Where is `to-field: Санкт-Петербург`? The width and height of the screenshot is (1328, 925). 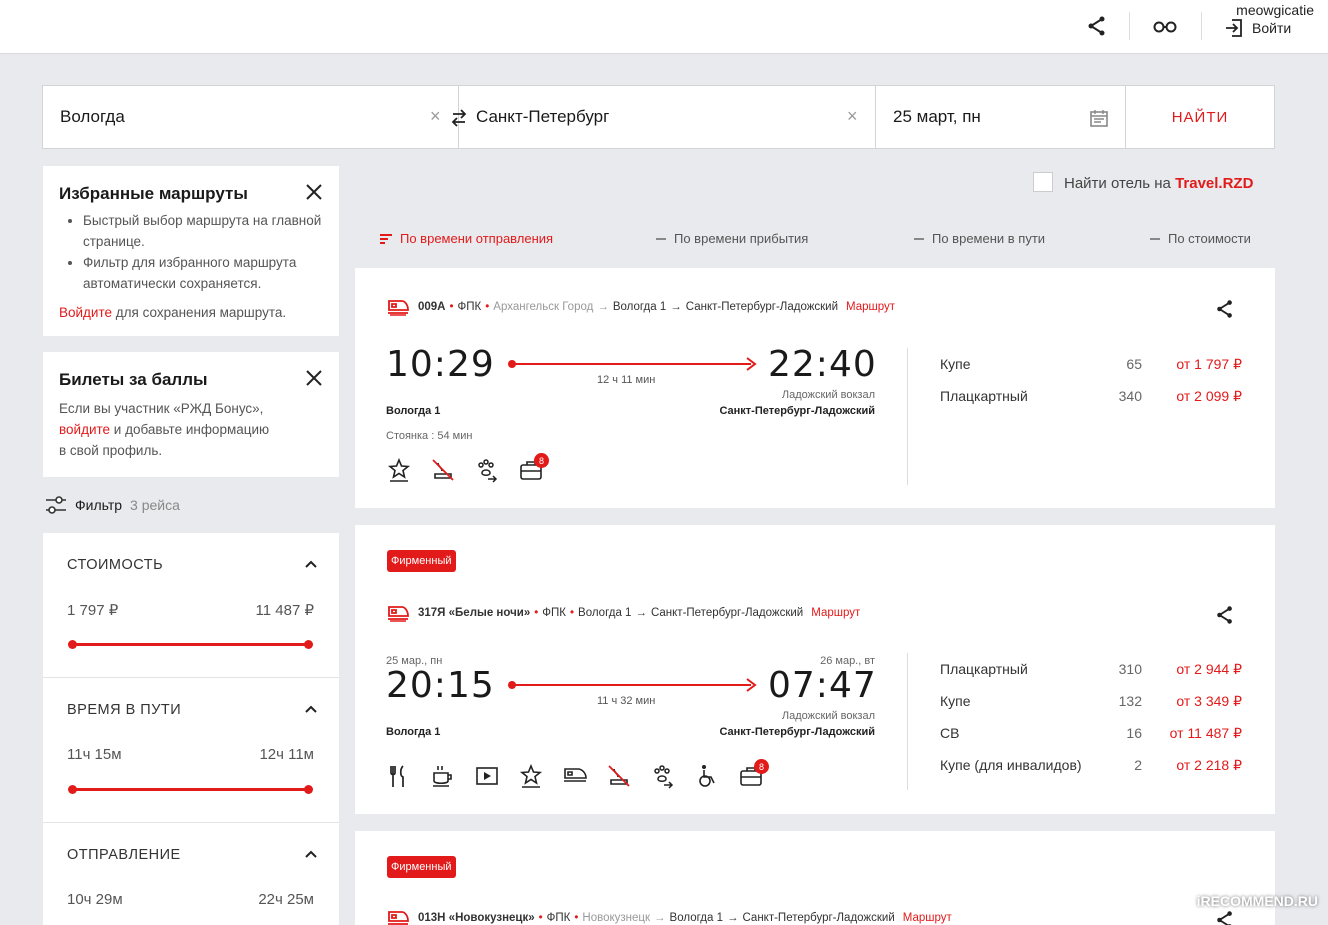
to-field: Санкт-Петербург is located at coordinates (542, 117).